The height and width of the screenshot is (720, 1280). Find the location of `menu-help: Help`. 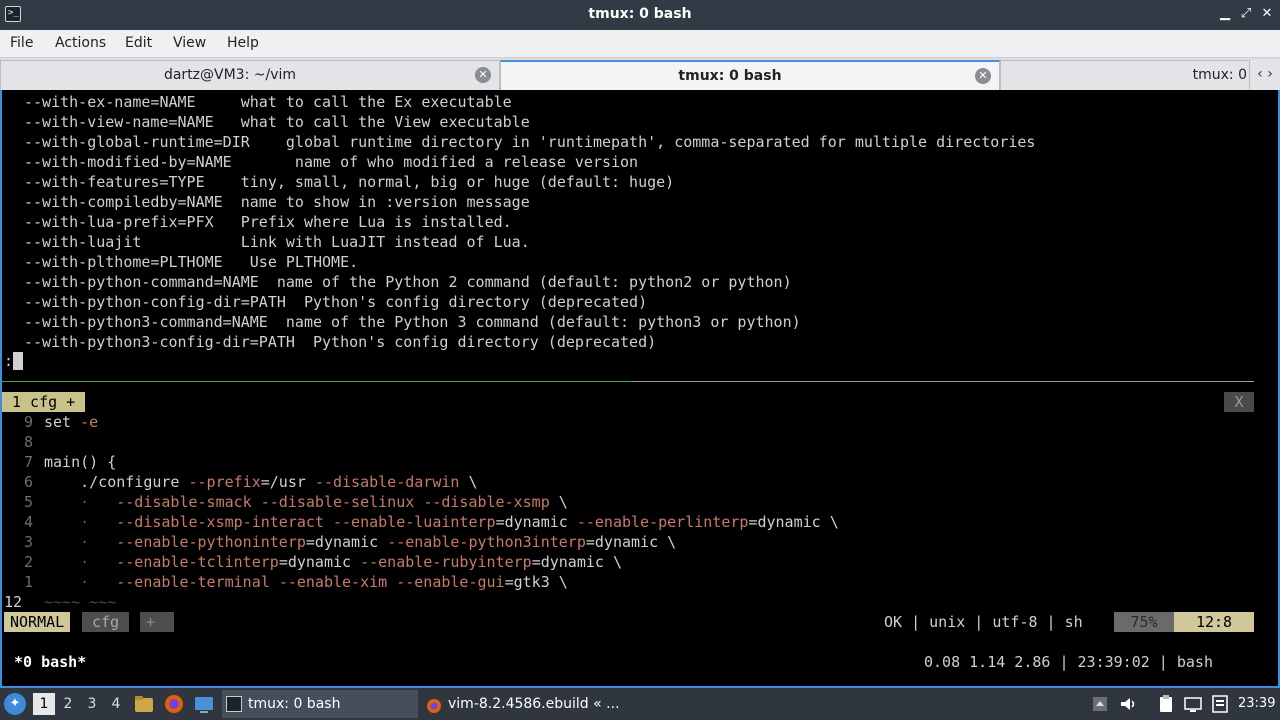

menu-help: Help is located at coordinates (243, 43).